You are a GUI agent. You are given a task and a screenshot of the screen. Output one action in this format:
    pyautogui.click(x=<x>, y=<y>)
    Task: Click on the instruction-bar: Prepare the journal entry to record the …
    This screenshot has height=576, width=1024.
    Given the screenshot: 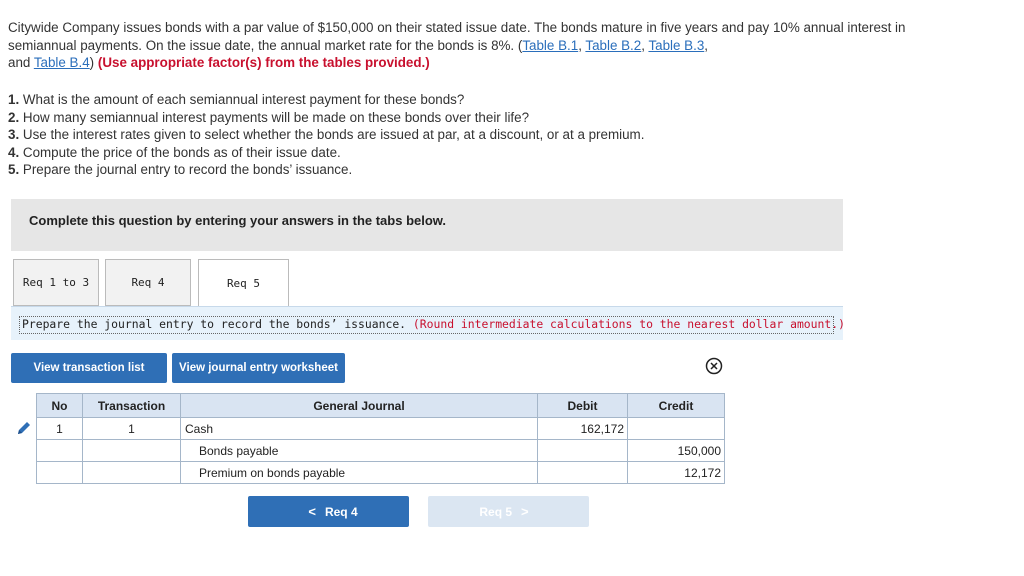 What is the action you would take?
    pyautogui.click(x=428, y=323)
    